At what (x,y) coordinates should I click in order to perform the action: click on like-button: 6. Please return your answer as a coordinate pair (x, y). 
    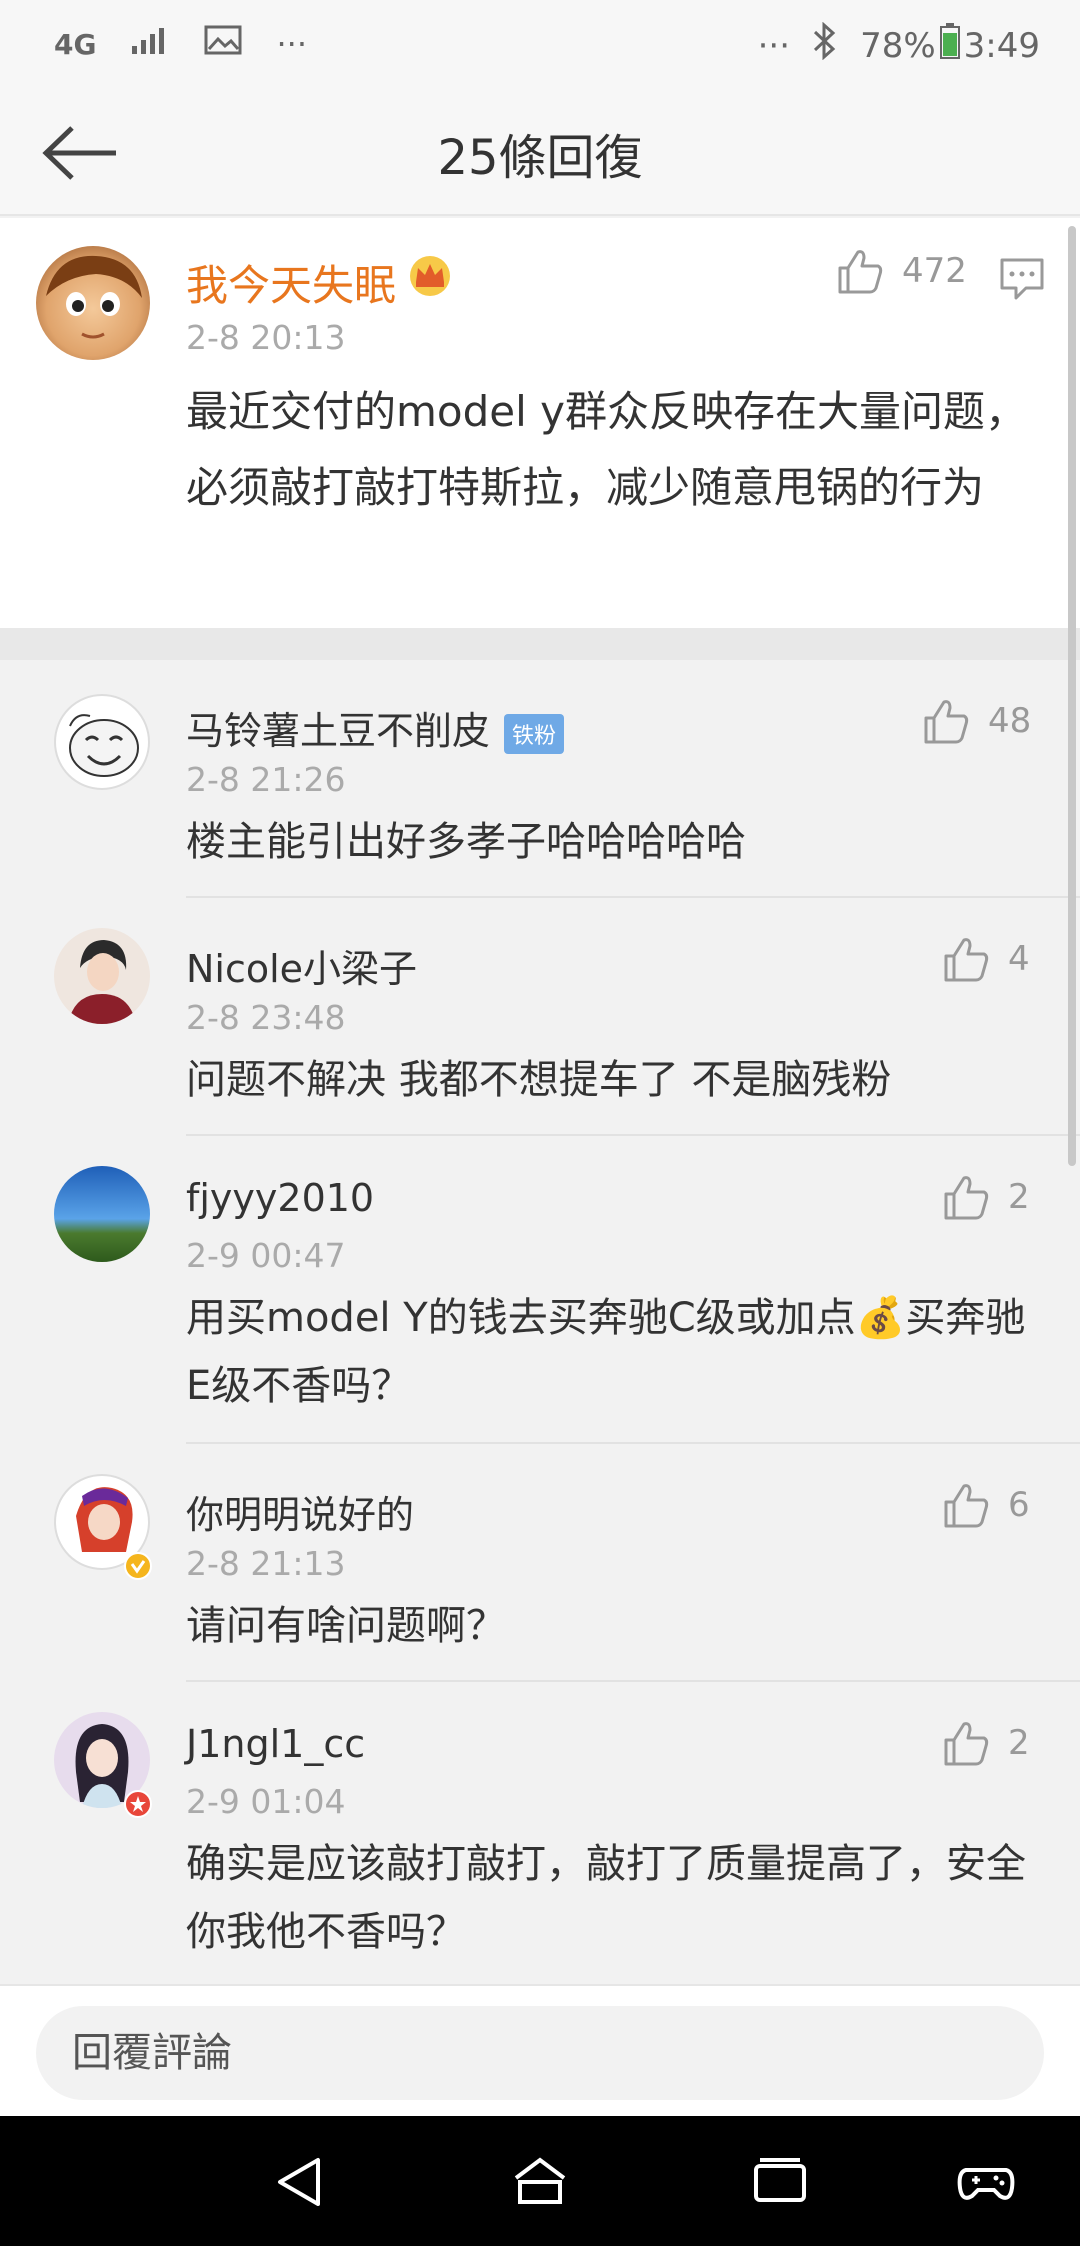
    Looking at the image, I should click on (986, 1505).